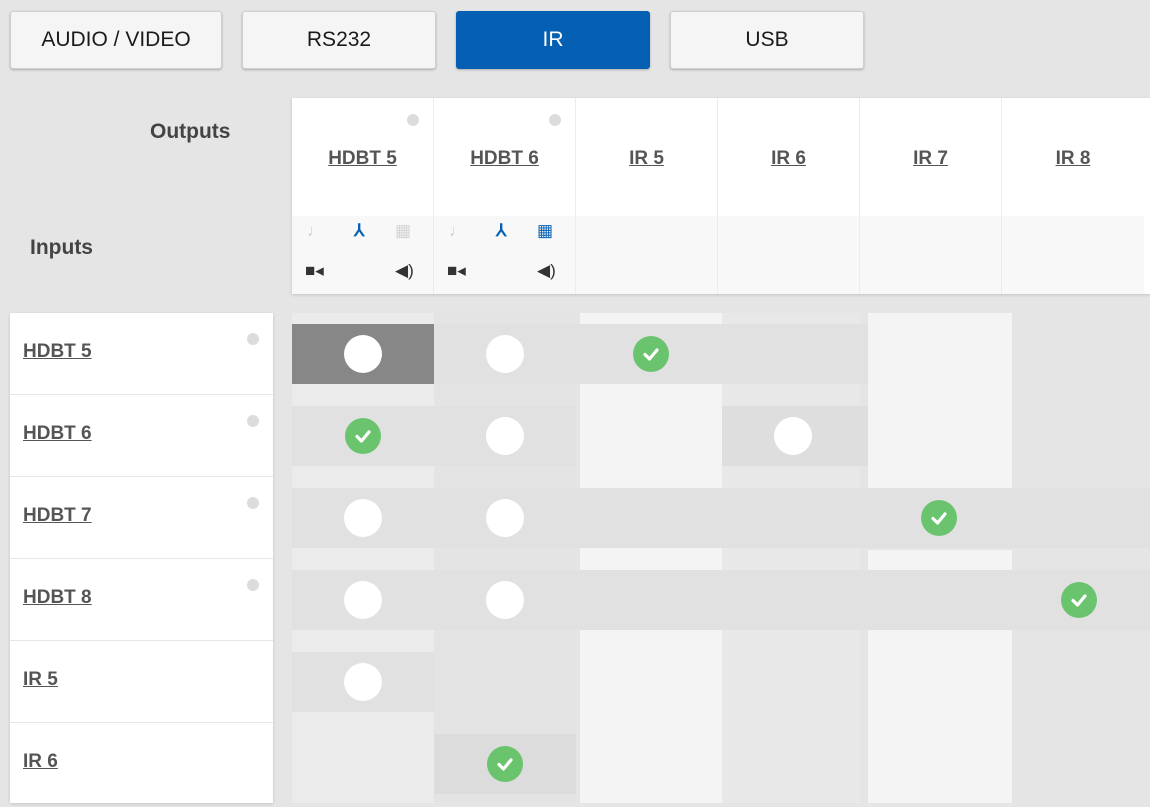 The height and width of the screenshot is (807, 1150). Describe the element at coordinates (116, 40) in the screenshot. I see `tab-audio-video: AUDIO / VIDEO` at that location.